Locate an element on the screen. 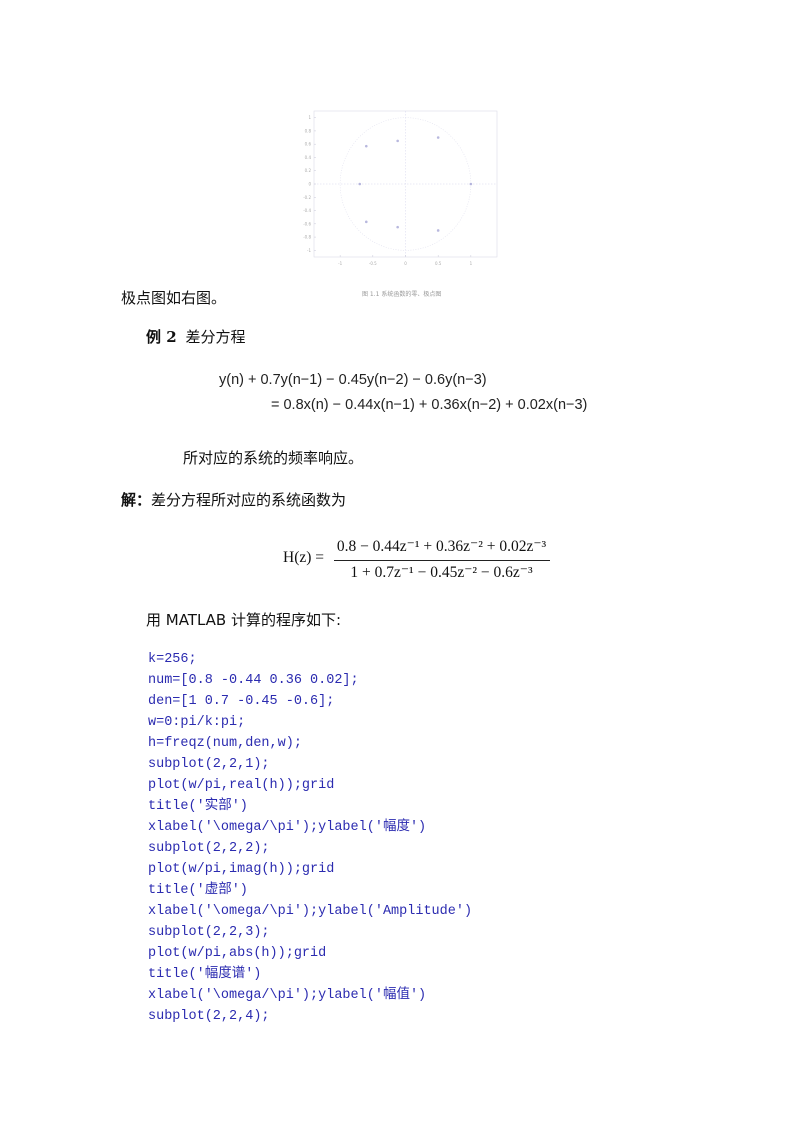 The image size is (800, 1132). y-tick-label: 0.8 is located at coordinates (308, 130).